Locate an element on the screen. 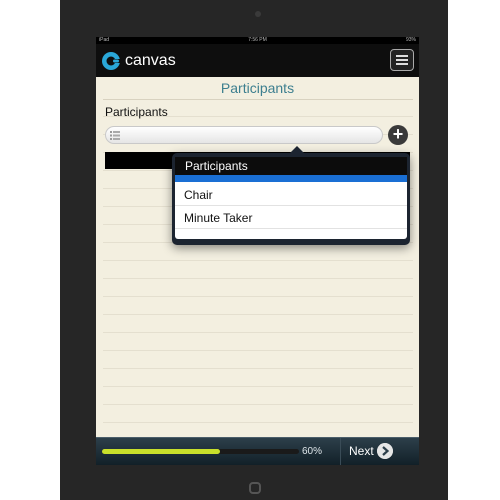 Image resolution: width=500 pixels, height=500 pixels. participants-popover: Participants Chair Minute Taker is located at coordinates (291, 195).